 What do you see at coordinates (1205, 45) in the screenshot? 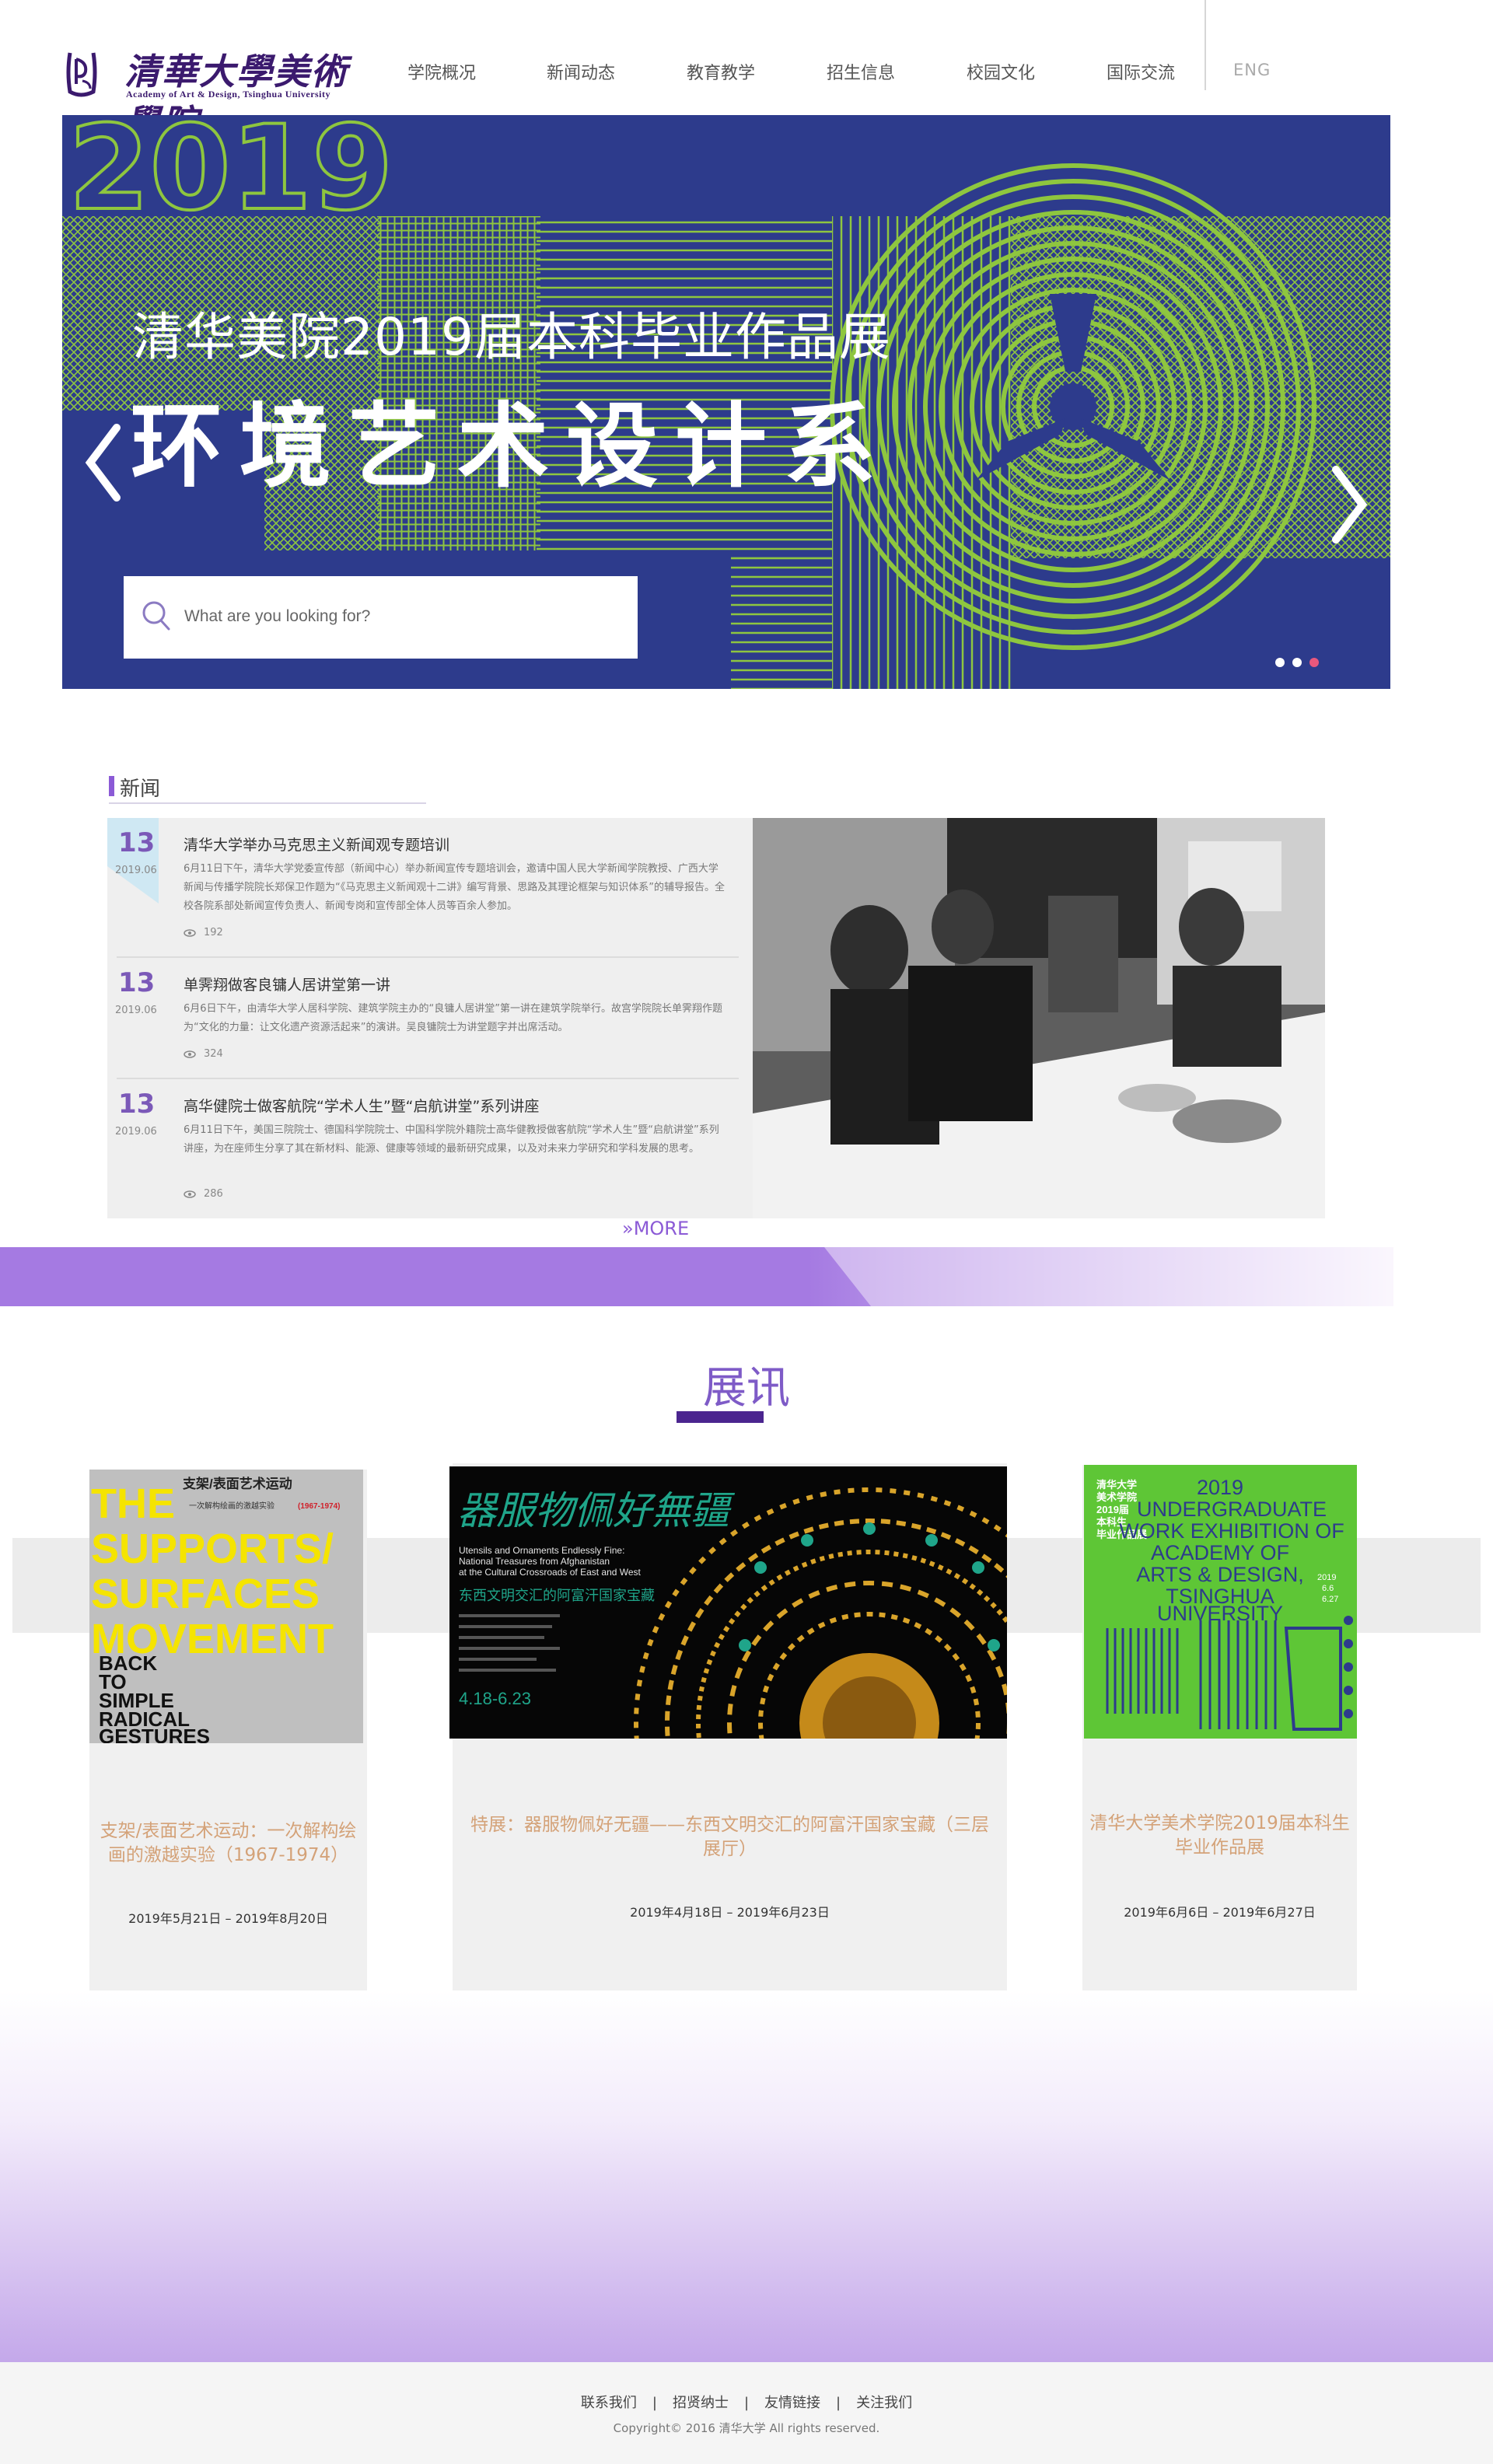
I see `nav-divider` at bounding box center [1205, 45].